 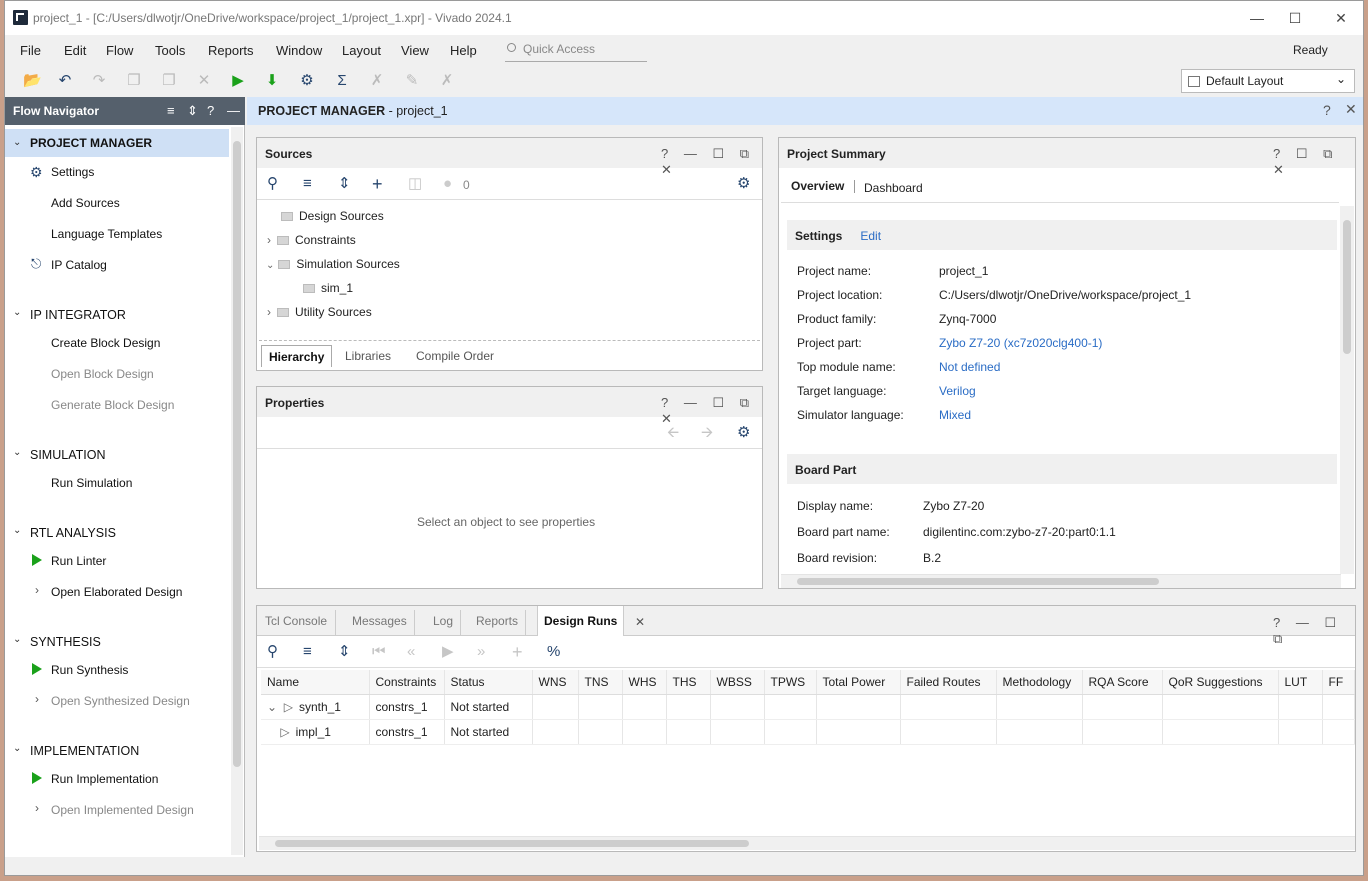 I want to click on menu-view: View, so click(x=415, y=50).